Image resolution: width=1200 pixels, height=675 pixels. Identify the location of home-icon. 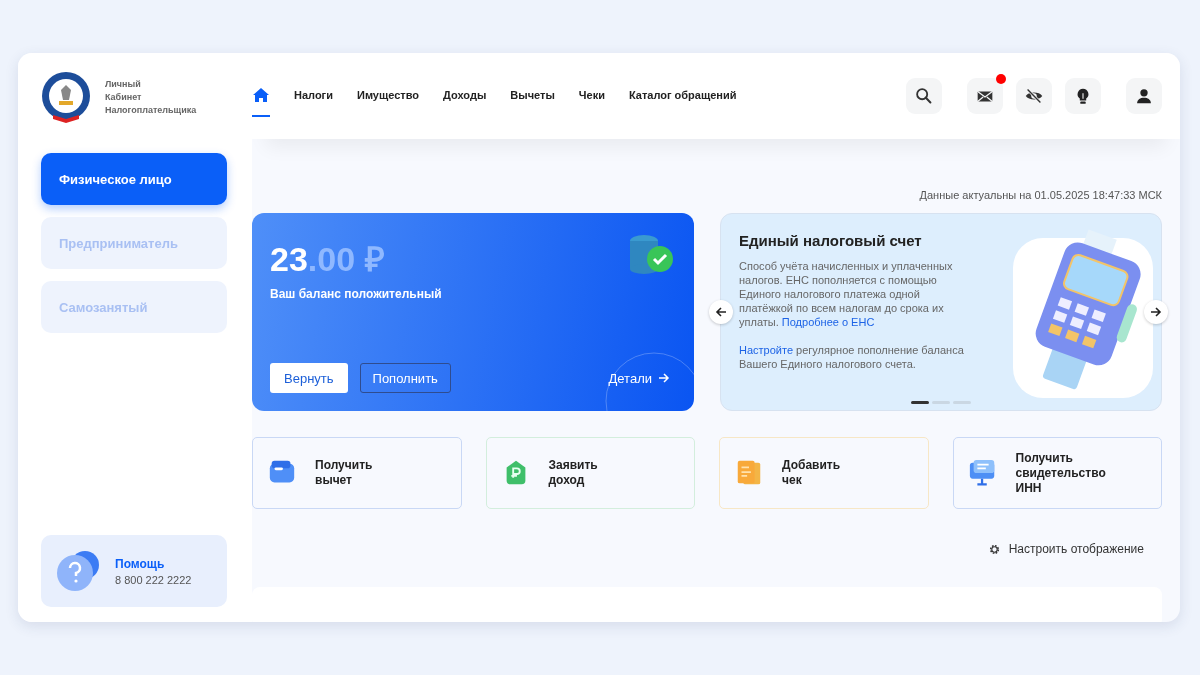
(261, 95).